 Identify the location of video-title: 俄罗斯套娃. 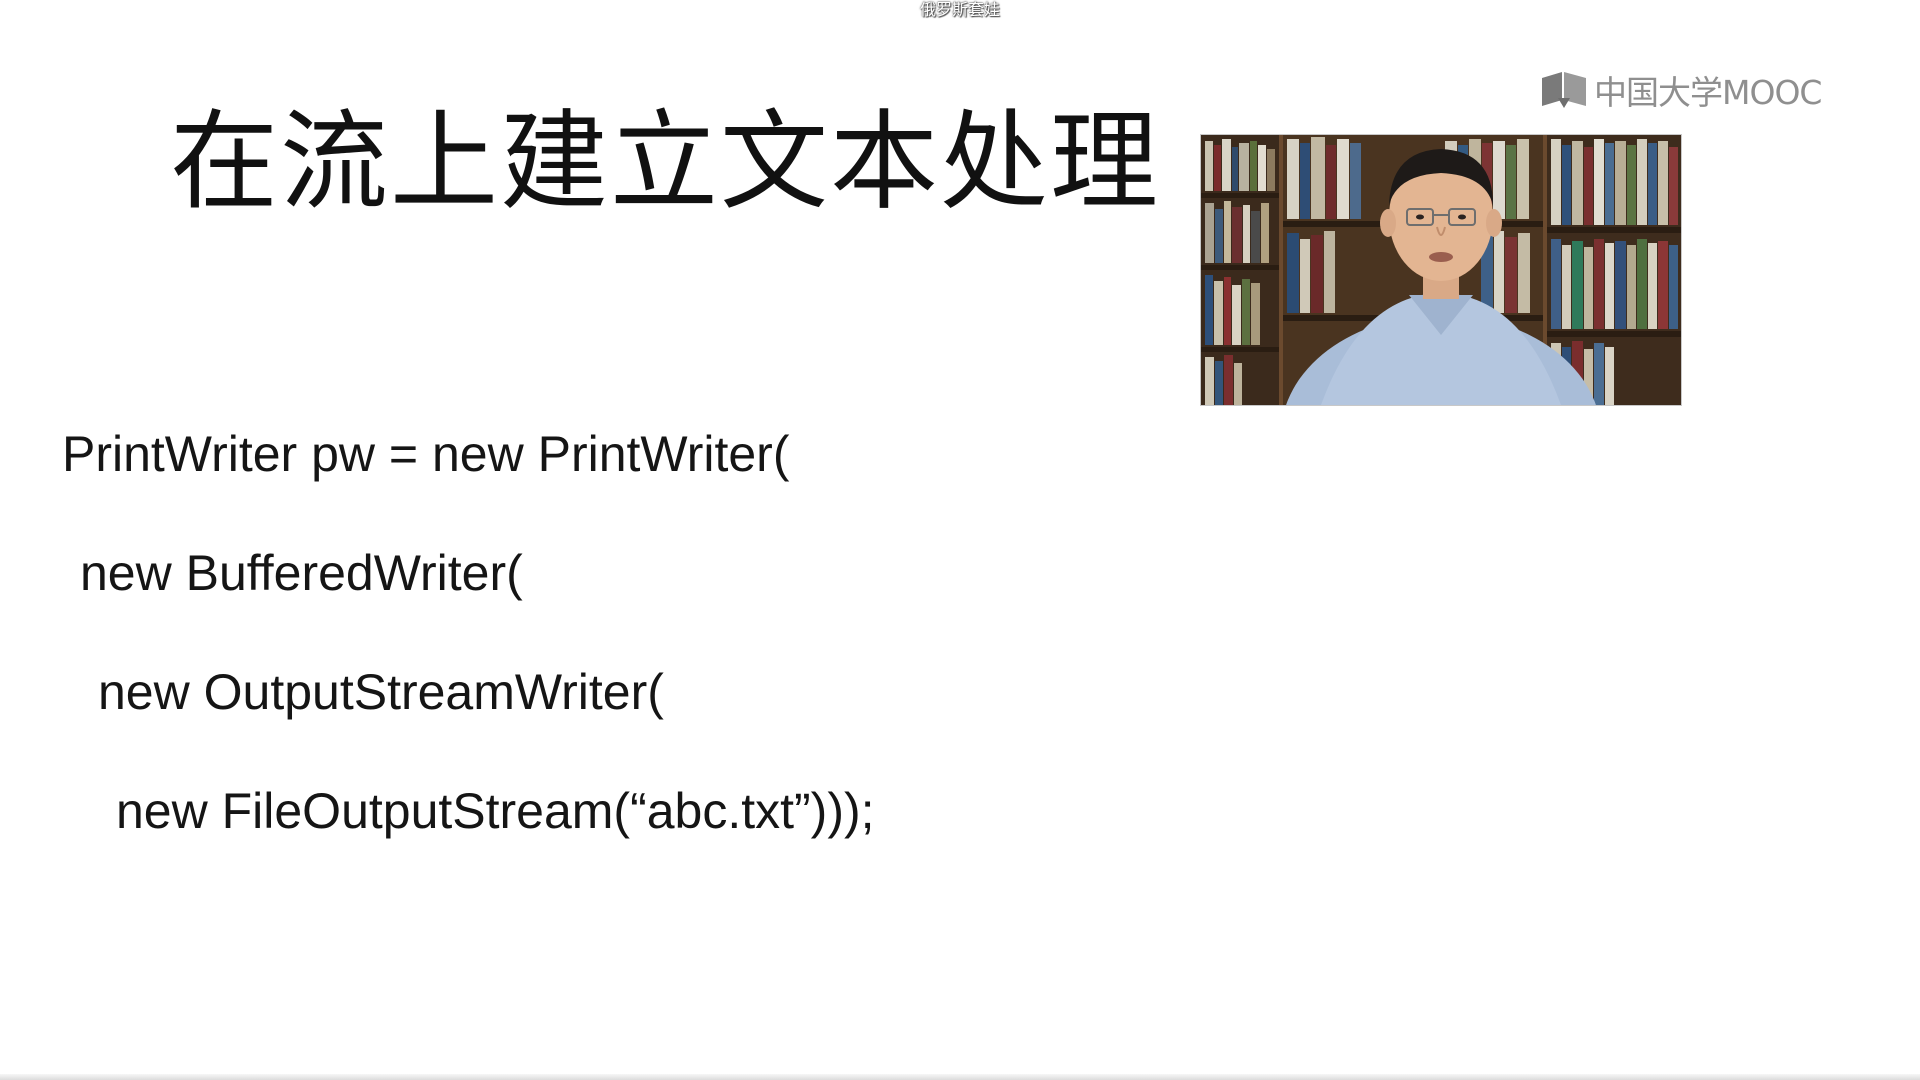
(959, 9).